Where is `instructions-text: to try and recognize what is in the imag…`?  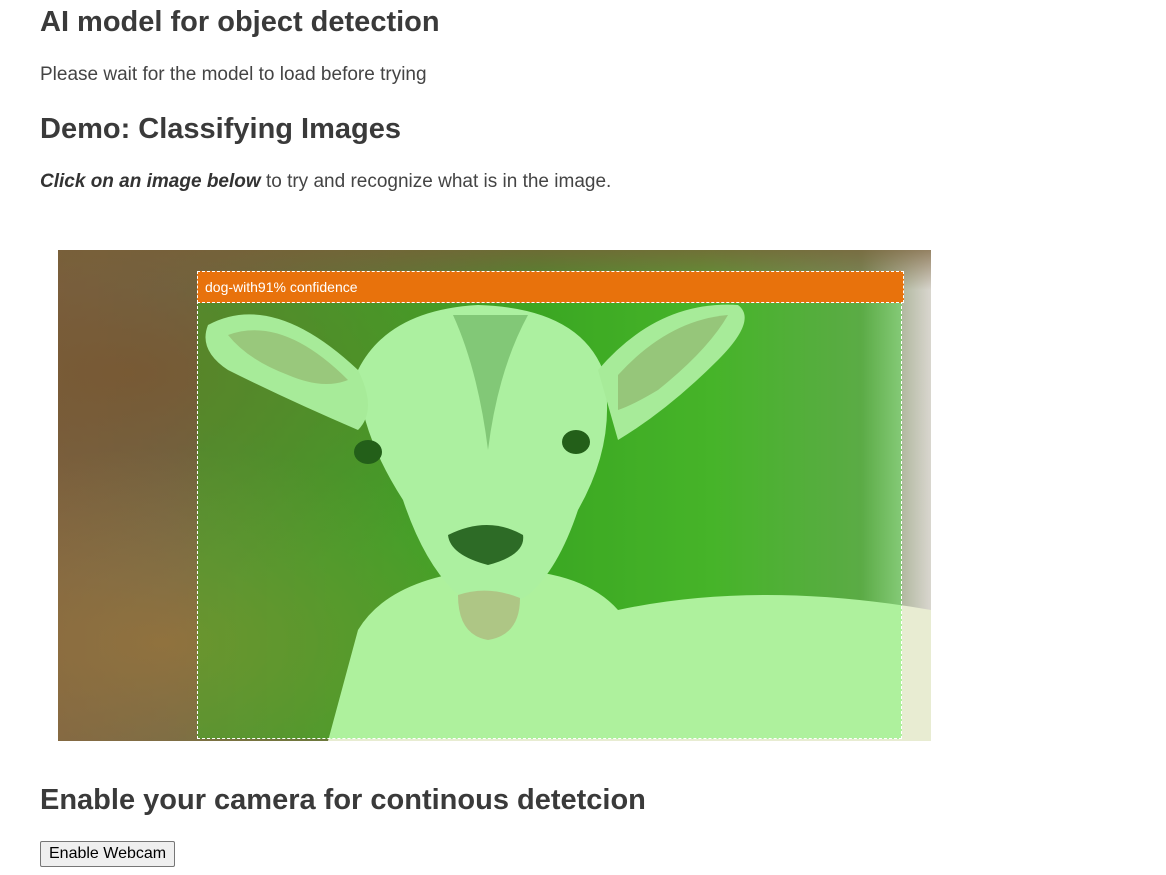 instructions-text: to try and recognize what is in the imag… is located at coordinates (436, 181).